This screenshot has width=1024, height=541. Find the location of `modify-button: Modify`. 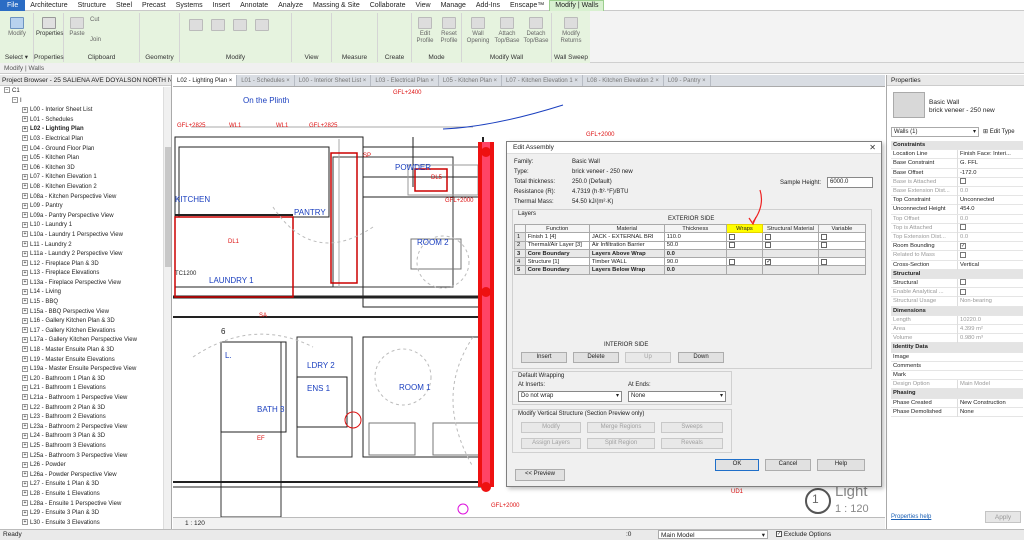

modify-button: Modify is located at coordinates (17, 27).